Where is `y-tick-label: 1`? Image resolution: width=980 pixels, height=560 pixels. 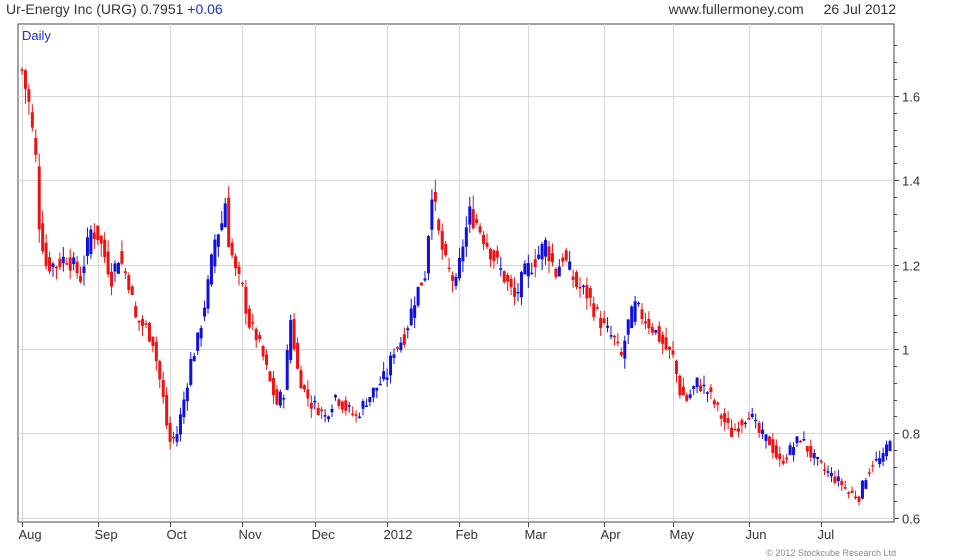 y-tick-label: 1 is located at coordinates (905, 350).